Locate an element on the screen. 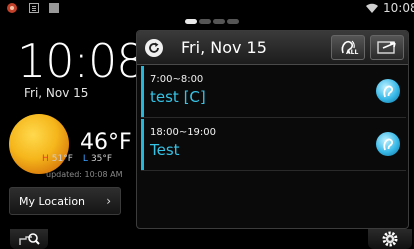 Image resolution: width=414 pixels, height=249 pixels. settings-button is located at coordinates (390, 239).